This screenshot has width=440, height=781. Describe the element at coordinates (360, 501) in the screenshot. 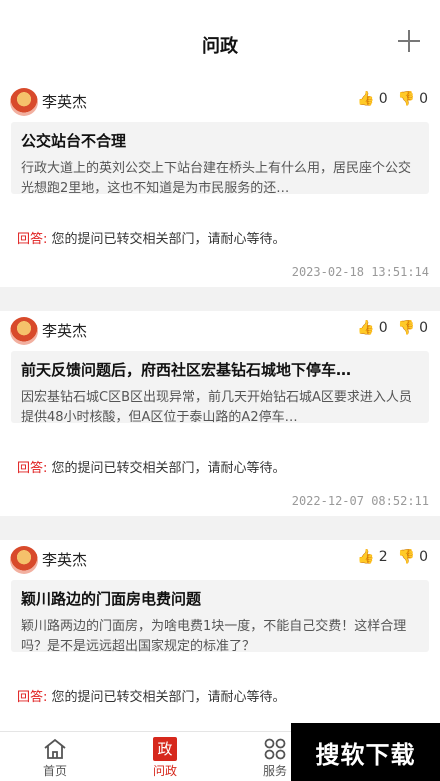

I see `post-timestamp: 2022-12-07 08:52:11` at that location.